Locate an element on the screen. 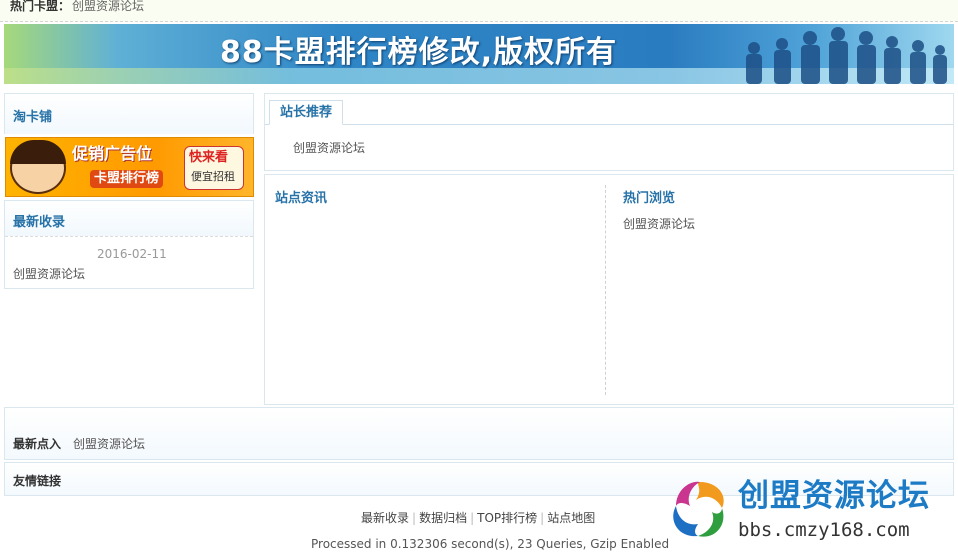 This screenshot has height=557, width=958. cartoon-hair-icon is located at coordinates (38, 152).